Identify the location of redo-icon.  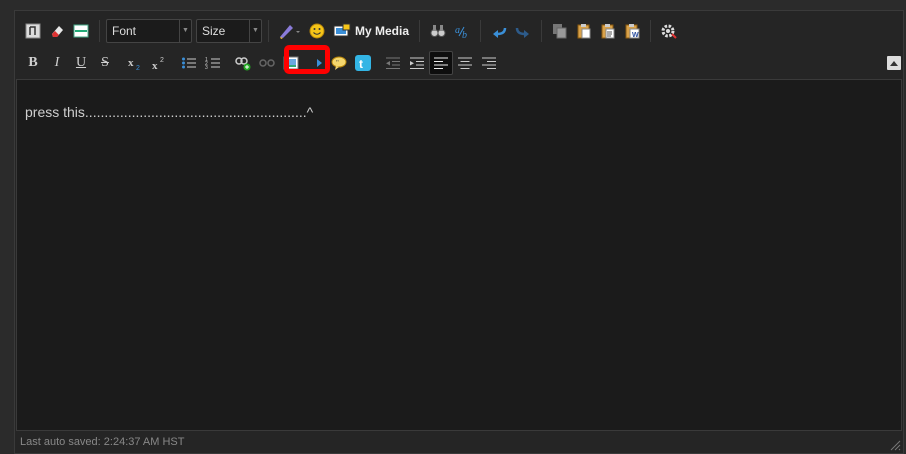
(522, 32).